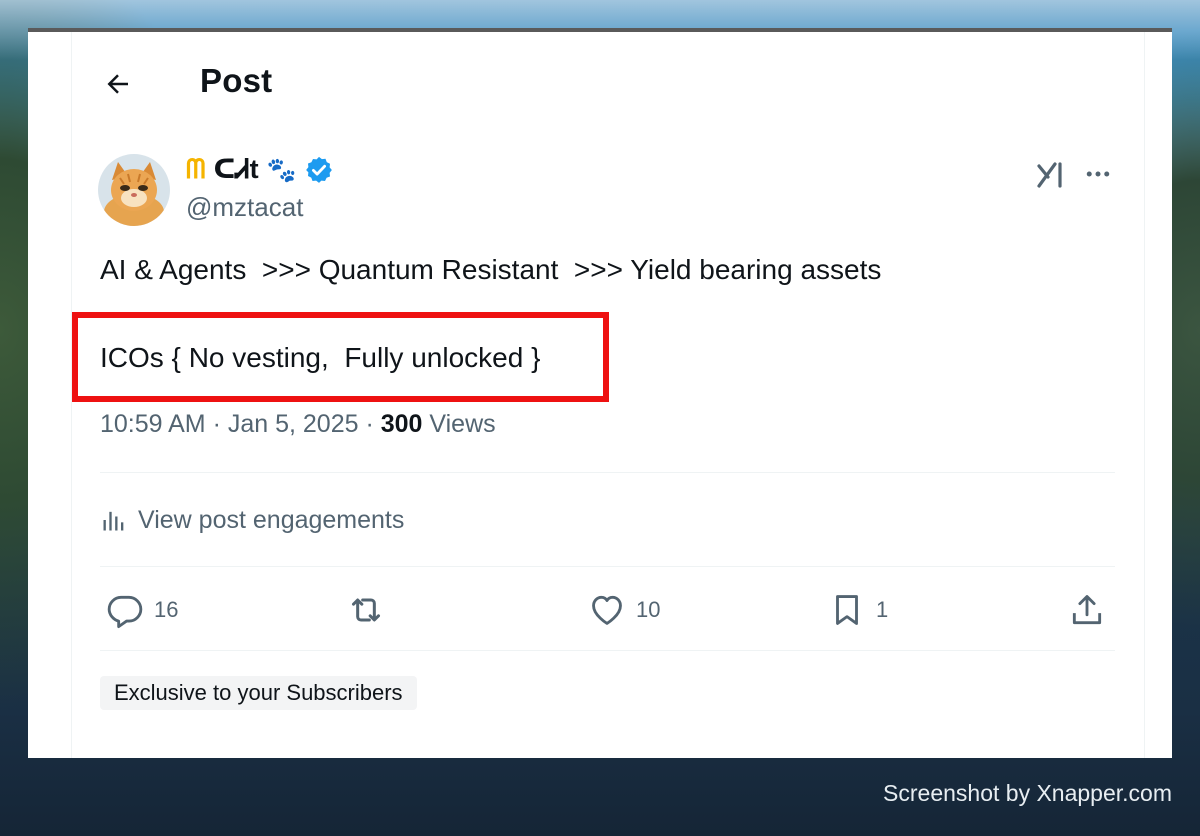 The width and height of the screenshot is (1200, 836). Describe the element at coordinates (281, 170) in the screenshot. I see `paw-emoji: 🐾` at that location.